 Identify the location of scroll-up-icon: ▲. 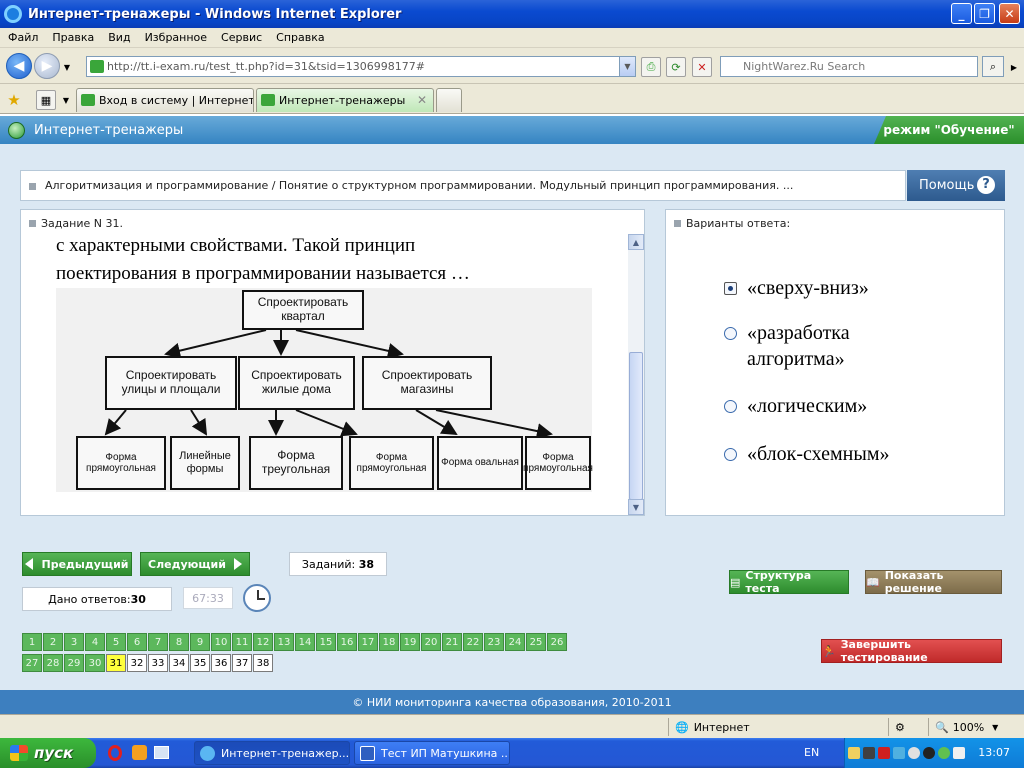
(636, 242).